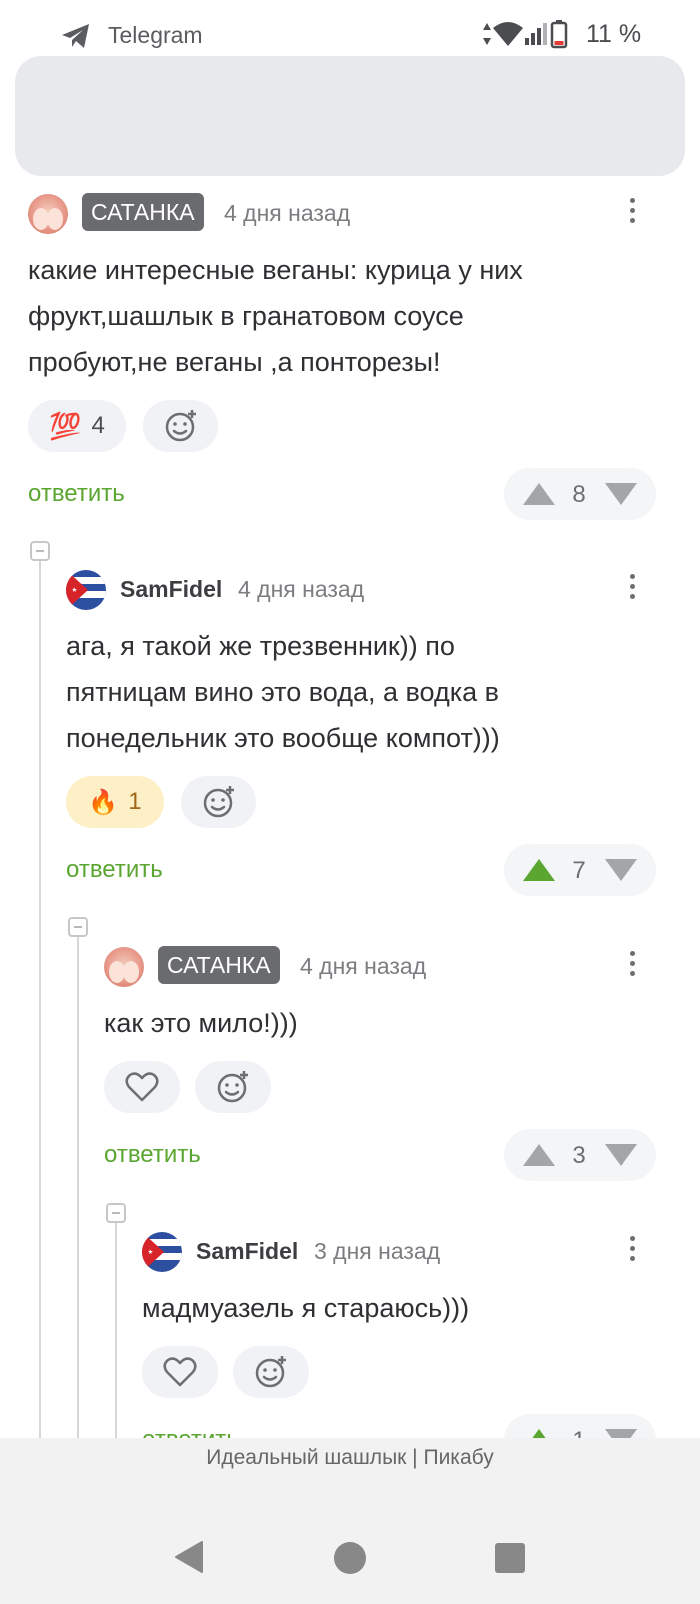 The height and width of the screenshot is (1604, 700). I want to click on comment-text-line: пробуют,не веганы ,а понторезы!, so click(234, 362).